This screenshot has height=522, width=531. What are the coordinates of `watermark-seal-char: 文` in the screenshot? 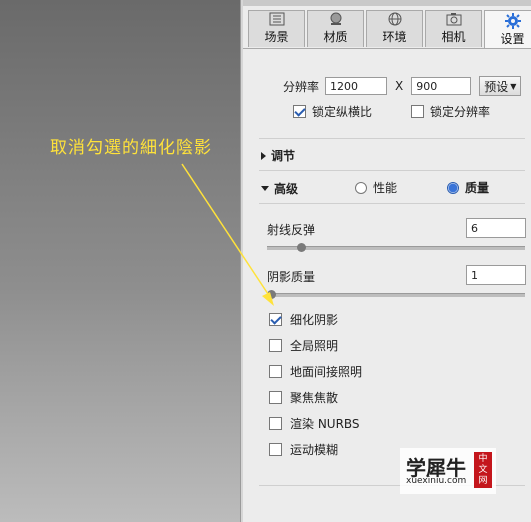 It's located at (483, 469).